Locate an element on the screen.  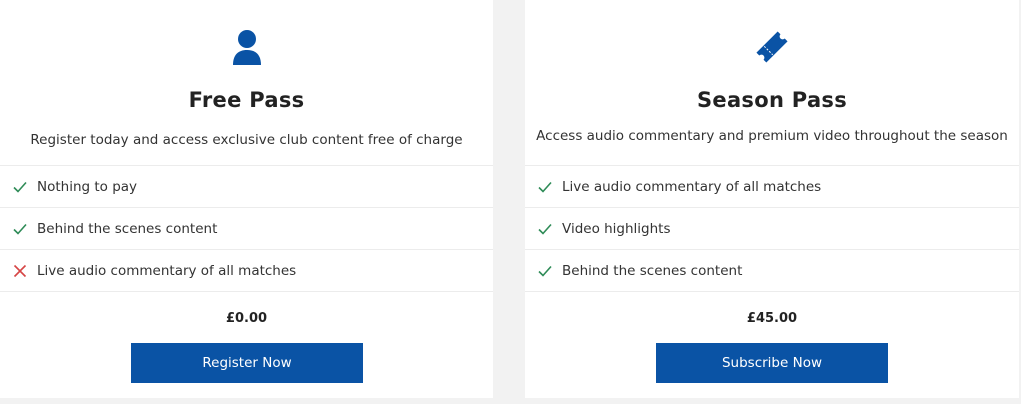
price-label: £45.00 is located at coordinates (772, 318).